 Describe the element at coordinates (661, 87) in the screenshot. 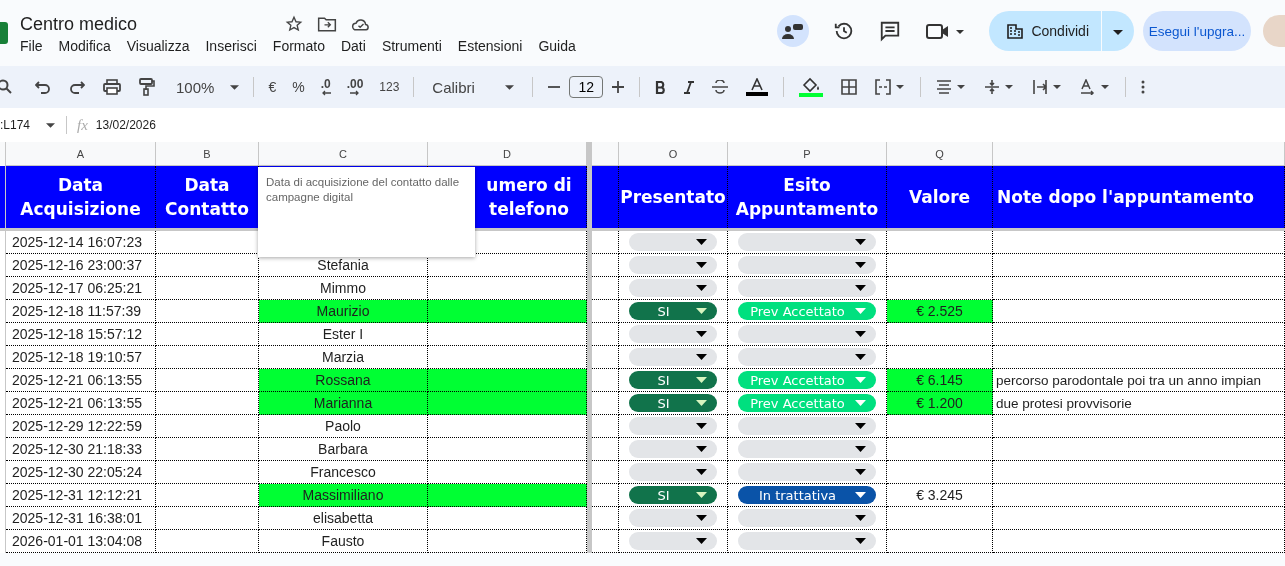

I see `bold-icon` at that location.